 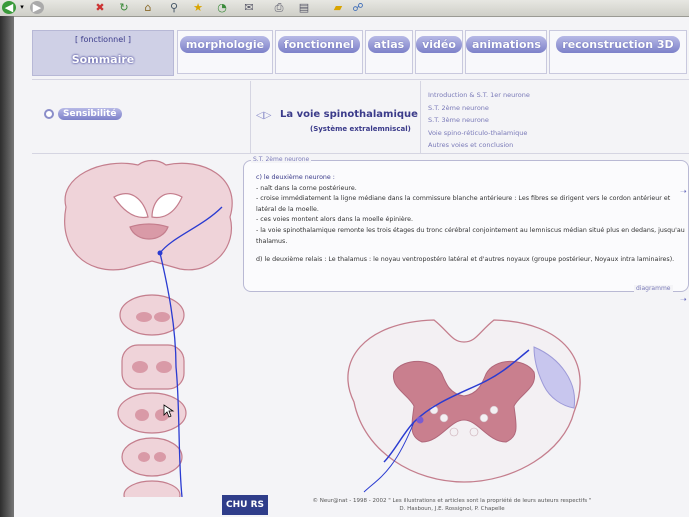 I want to click on tab-atlas: atlas, so click(x=389, y=52).